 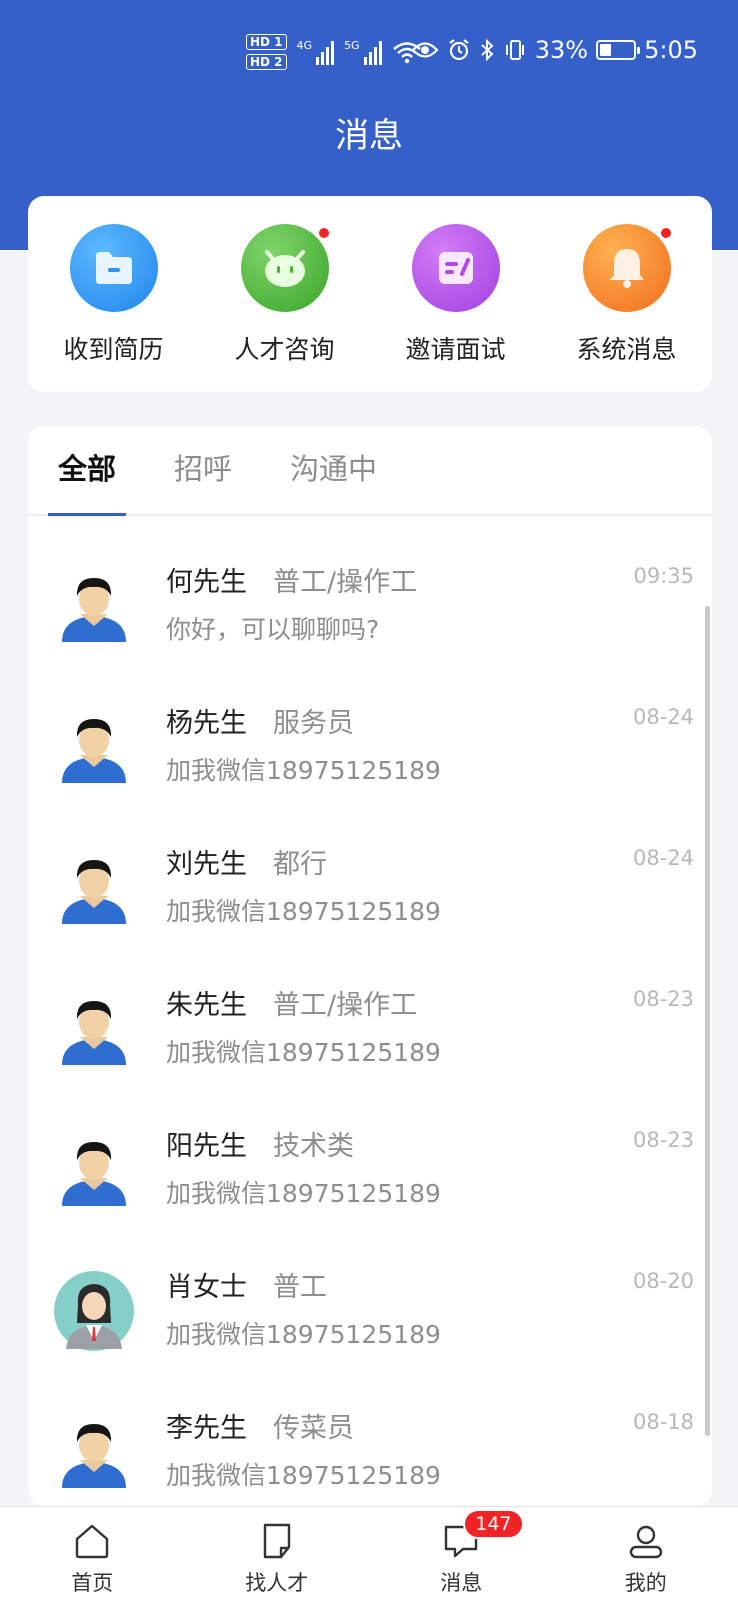 I want to click on tabbar-label: 我的, so click(x=645, y=1583).